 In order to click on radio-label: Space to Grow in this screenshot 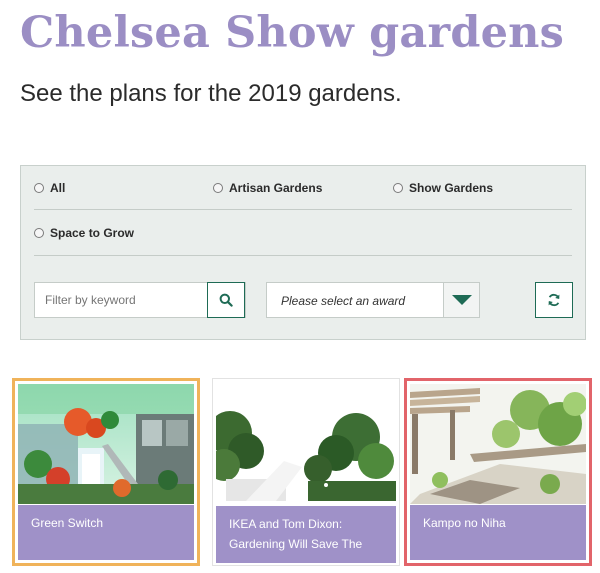, I will do `click(92, 233)`.